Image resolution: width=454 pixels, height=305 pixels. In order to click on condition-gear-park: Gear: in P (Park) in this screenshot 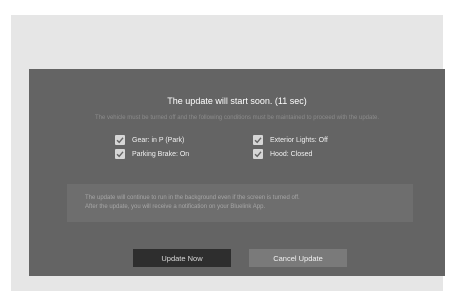, I will do `click(149, 140)`.